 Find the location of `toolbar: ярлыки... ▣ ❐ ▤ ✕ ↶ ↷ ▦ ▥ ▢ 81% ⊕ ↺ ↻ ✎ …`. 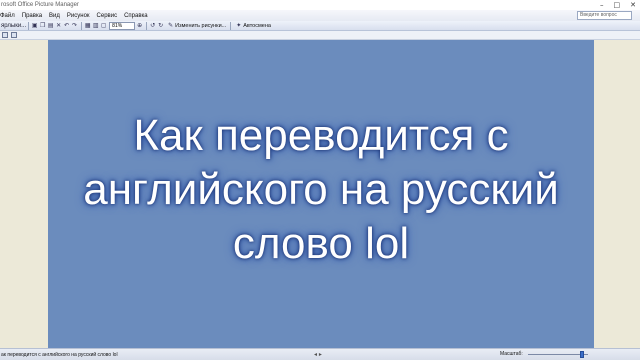

toolbar: ярлыки... ▣ ❐ ▤ ✕ ↶ ↷ ▦ ▥ ▢ 81% ⊕ ↺ ↻ ✎ … is located at coordinates (320, 26).